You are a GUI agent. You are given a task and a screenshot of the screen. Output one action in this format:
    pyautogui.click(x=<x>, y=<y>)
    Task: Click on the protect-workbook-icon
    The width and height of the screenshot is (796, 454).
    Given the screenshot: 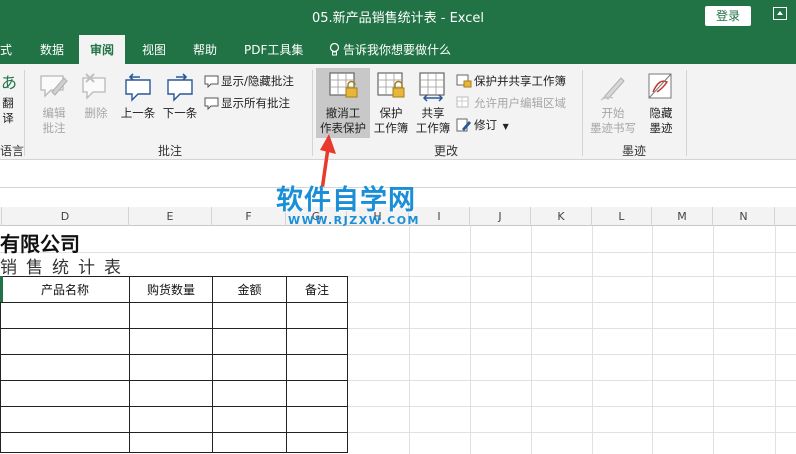 What is the action you would take?
    pyautogui.click(x=391, y=85)
    